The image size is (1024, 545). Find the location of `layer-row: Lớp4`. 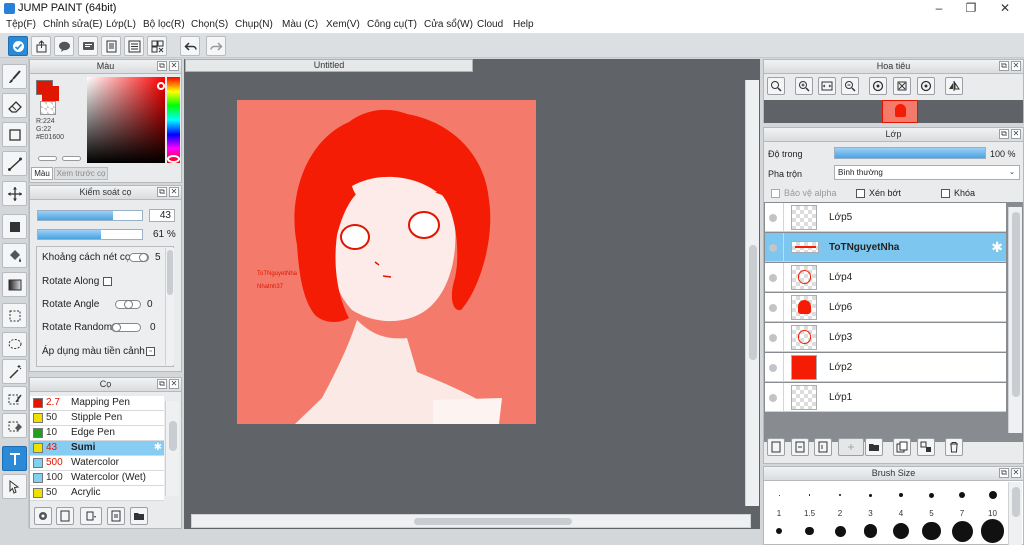

layer-row: Lớp4 is located at coordinates (885, 277).